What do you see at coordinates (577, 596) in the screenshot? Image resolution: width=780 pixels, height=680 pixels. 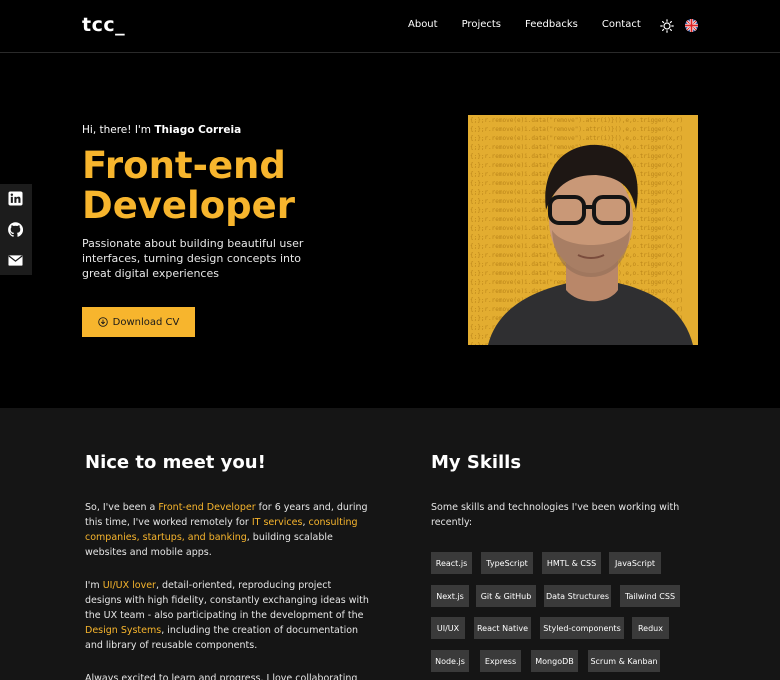 I see `skill-chip: Data Structures` at bounding box center [577, 596].